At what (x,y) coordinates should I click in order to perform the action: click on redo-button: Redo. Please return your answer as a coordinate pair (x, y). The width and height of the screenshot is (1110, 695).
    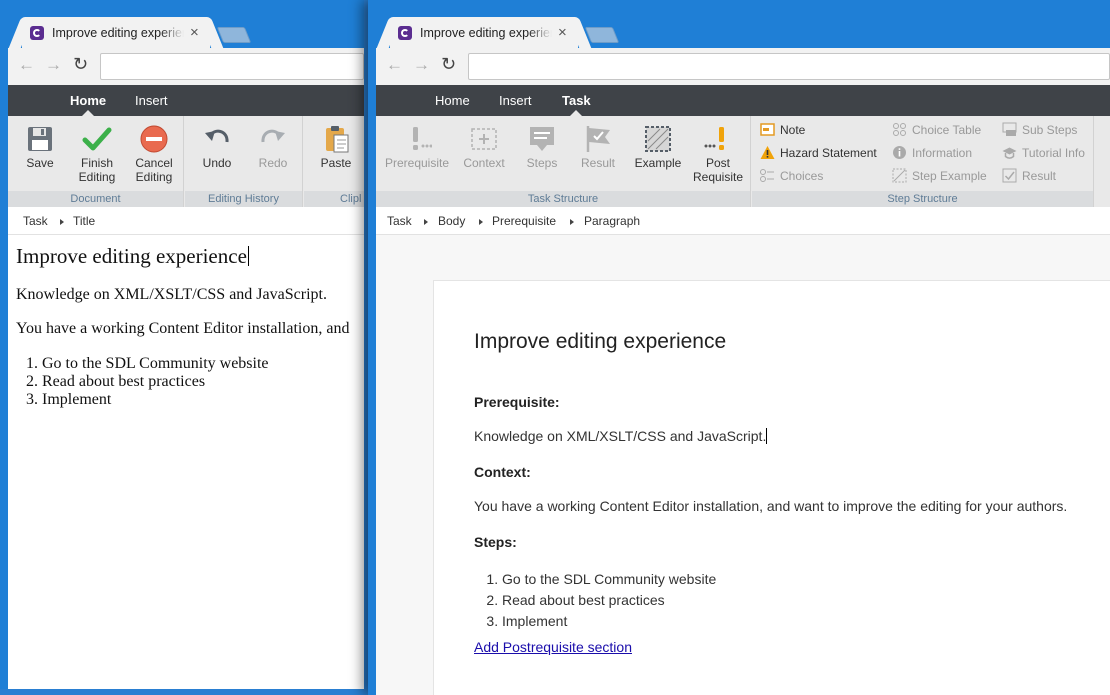
    Looking at the image, I should click on (273, 147).